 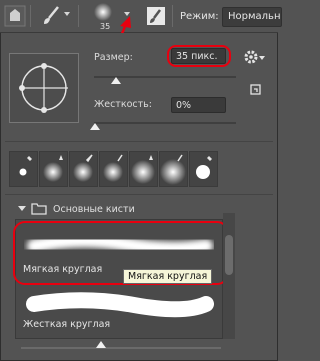 What do you see at coordinates (199, 56) in the screenshot?
I see `size-highlight-annotation` at bounding box center [199, 56].